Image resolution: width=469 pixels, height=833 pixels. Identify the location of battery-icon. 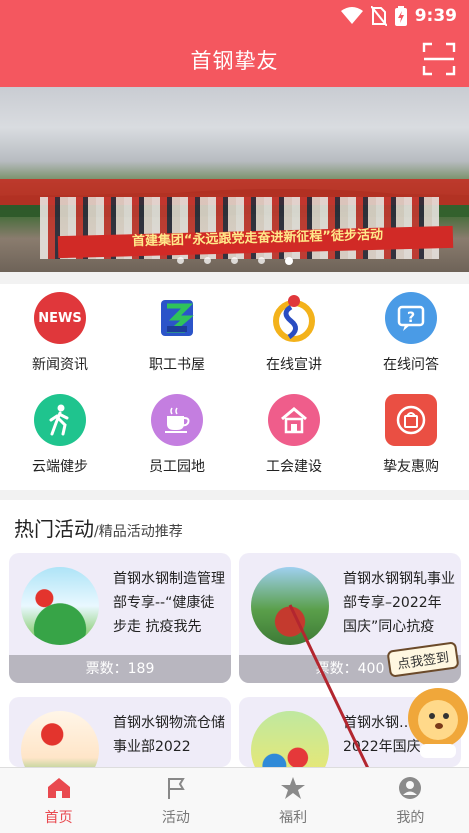
(400, 16).